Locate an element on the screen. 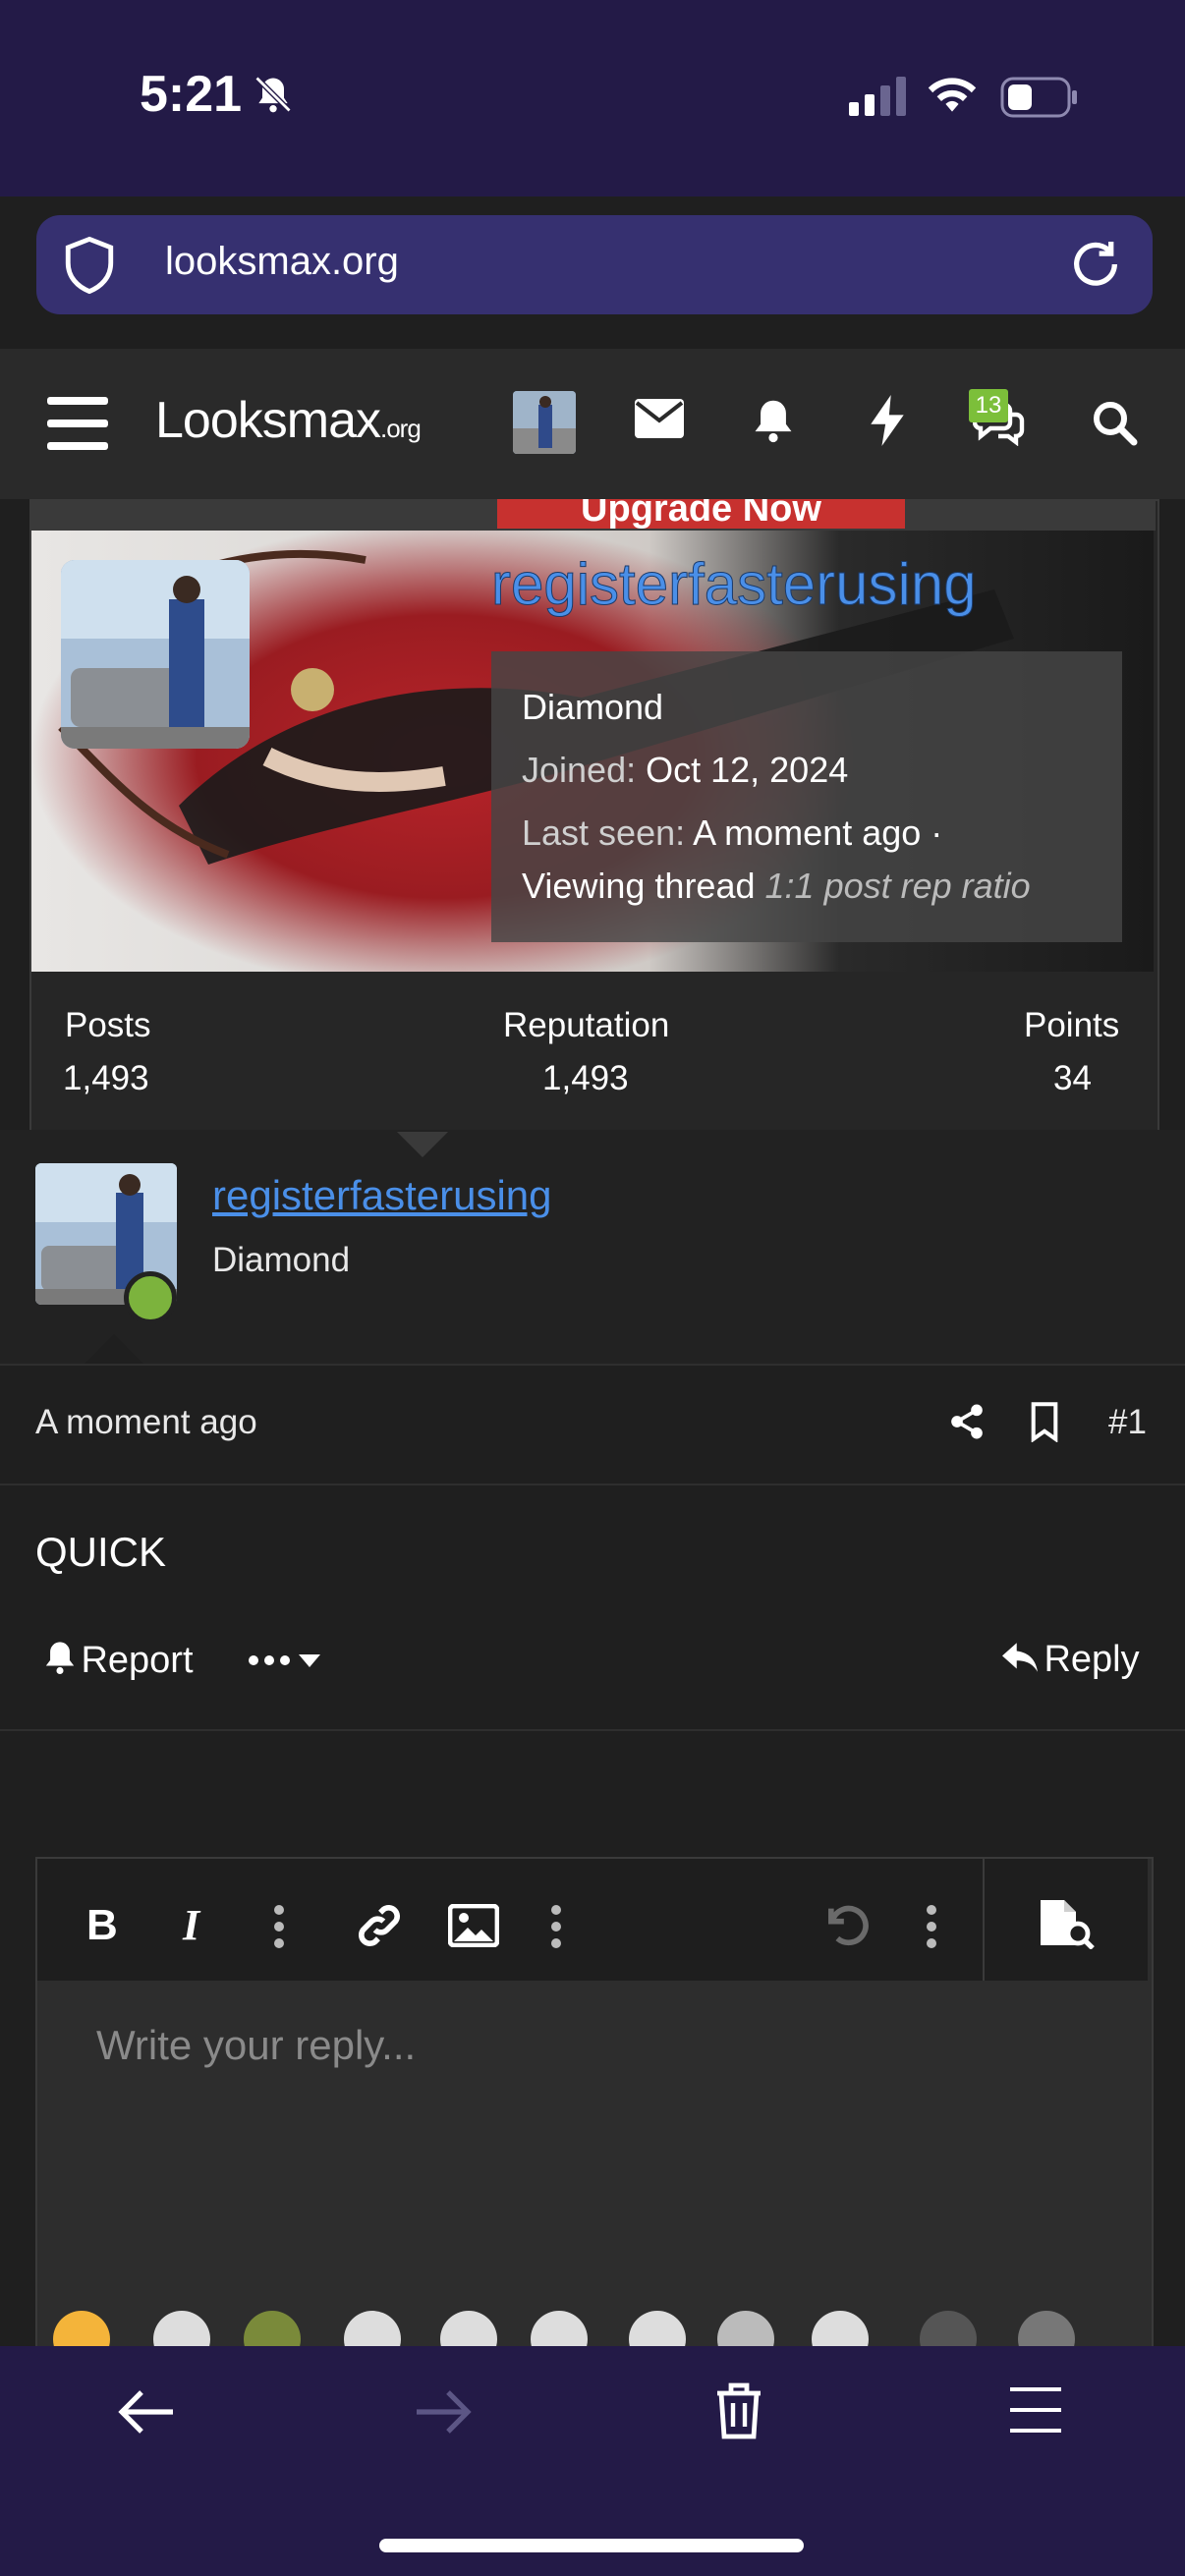  stat-posts-value: 1,493 is located at coordinates (106, 1078).